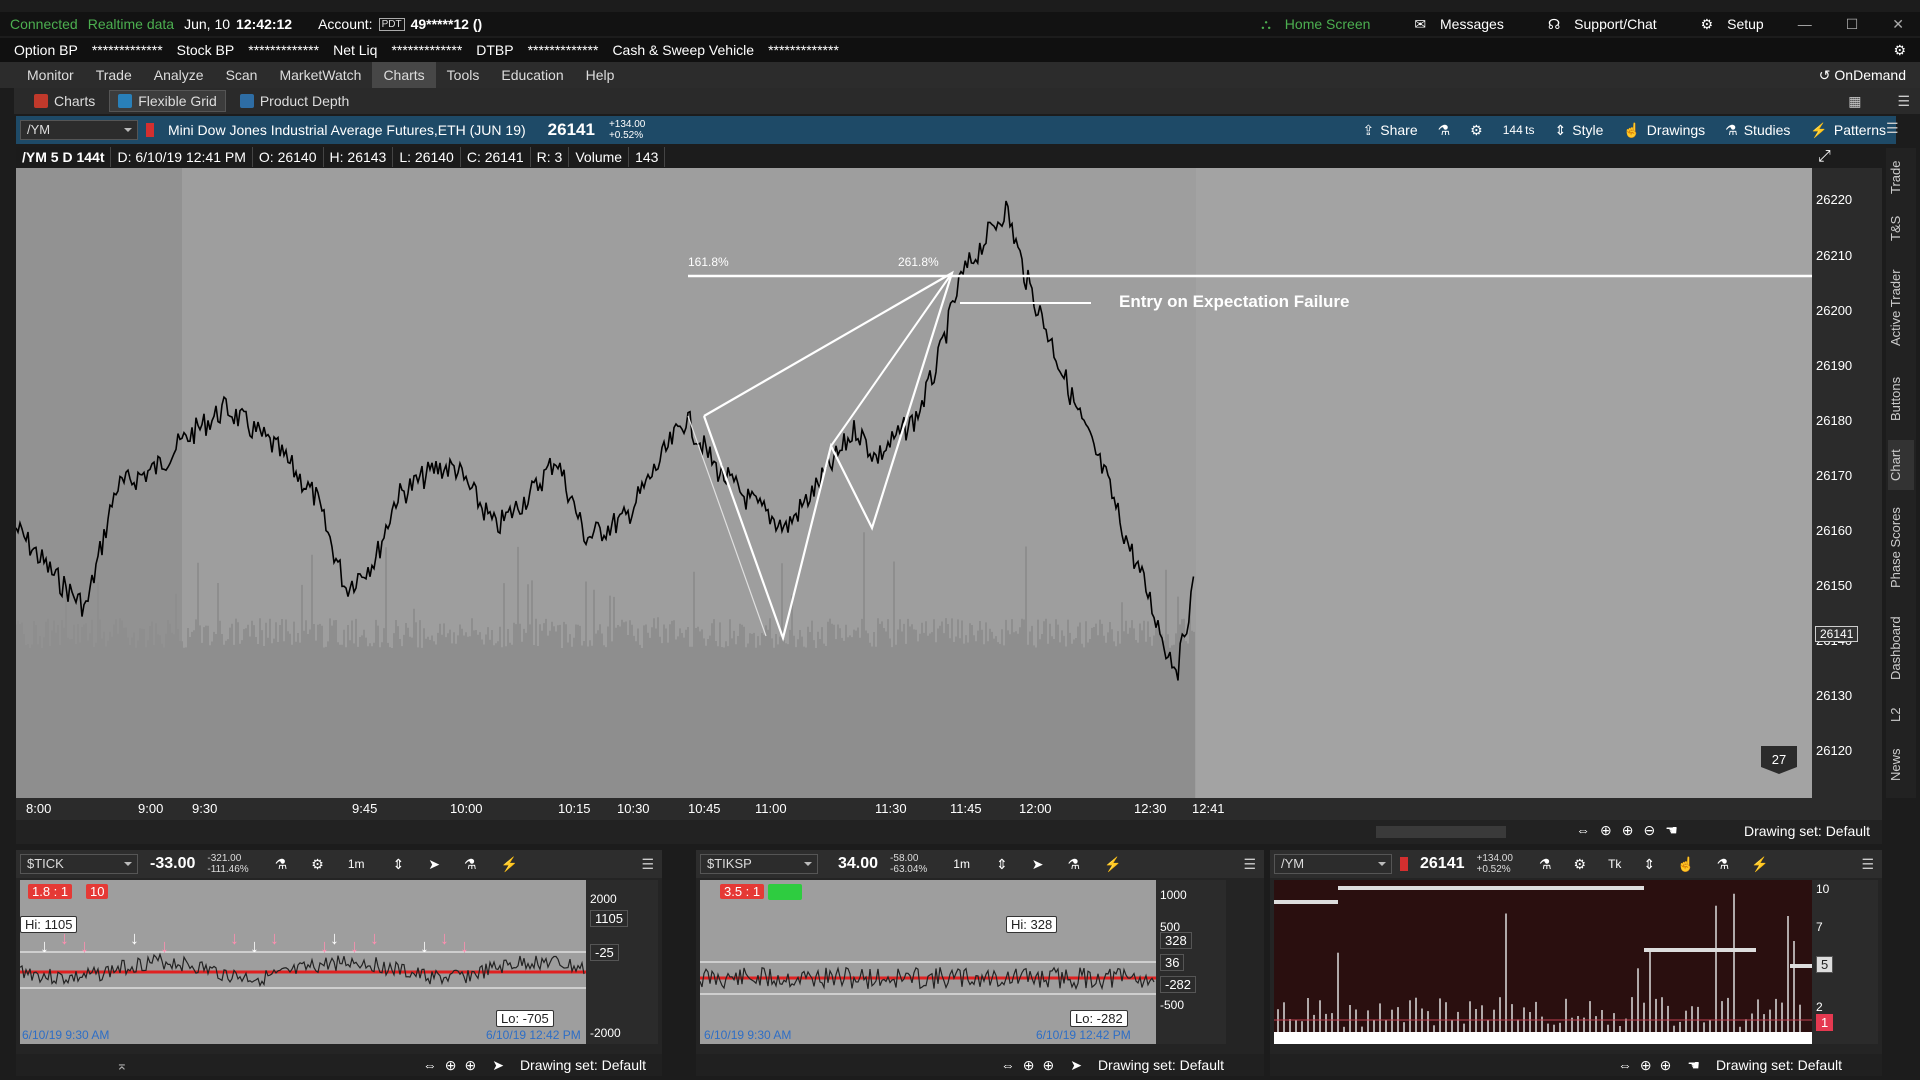 This screenshot has width=1920, height=1080. What do you see at coordinates (1646, 1065) in the screenshot?
I see `ym-crosshair-icon: ⊕` at bounding box center [1646, 1065].